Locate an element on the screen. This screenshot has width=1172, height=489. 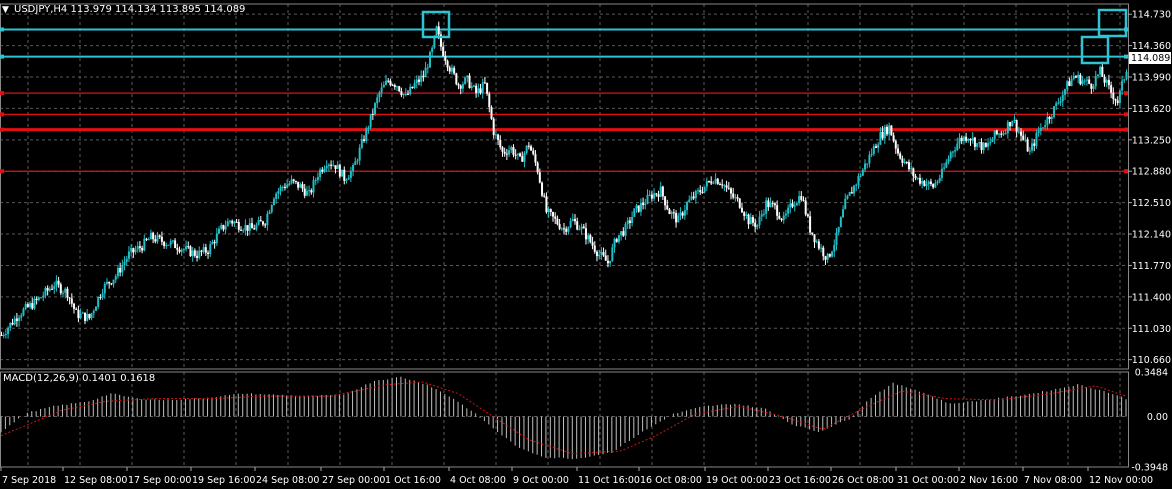
macd-tick-label: -0.3948 is located at coordinates (1149, 468).